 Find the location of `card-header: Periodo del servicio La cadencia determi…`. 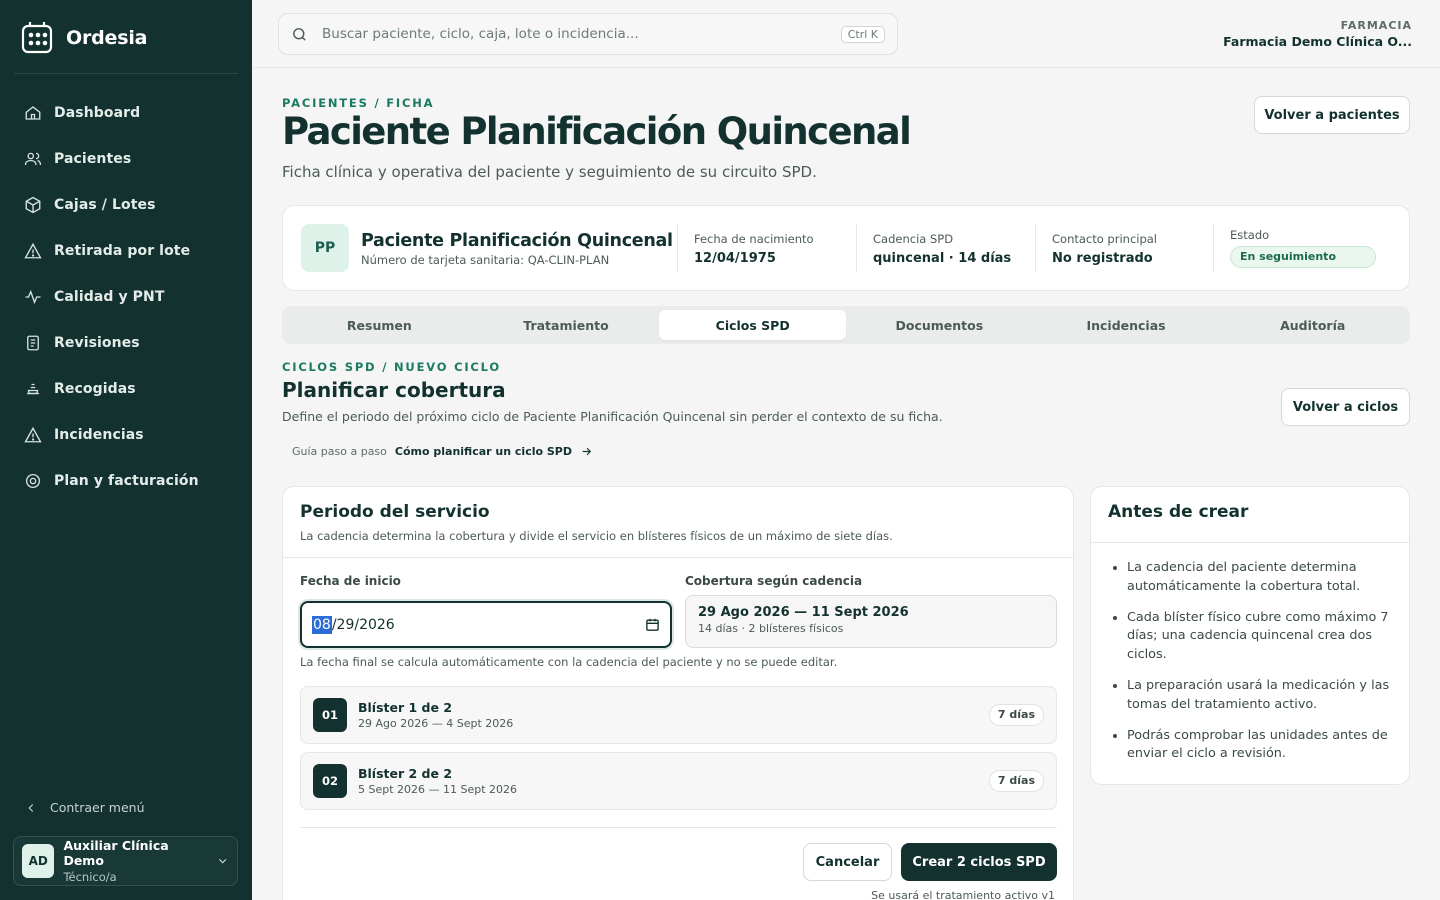

card-header: Periodo del servicio La cadencia determi… is located at coordinates (678, 522).